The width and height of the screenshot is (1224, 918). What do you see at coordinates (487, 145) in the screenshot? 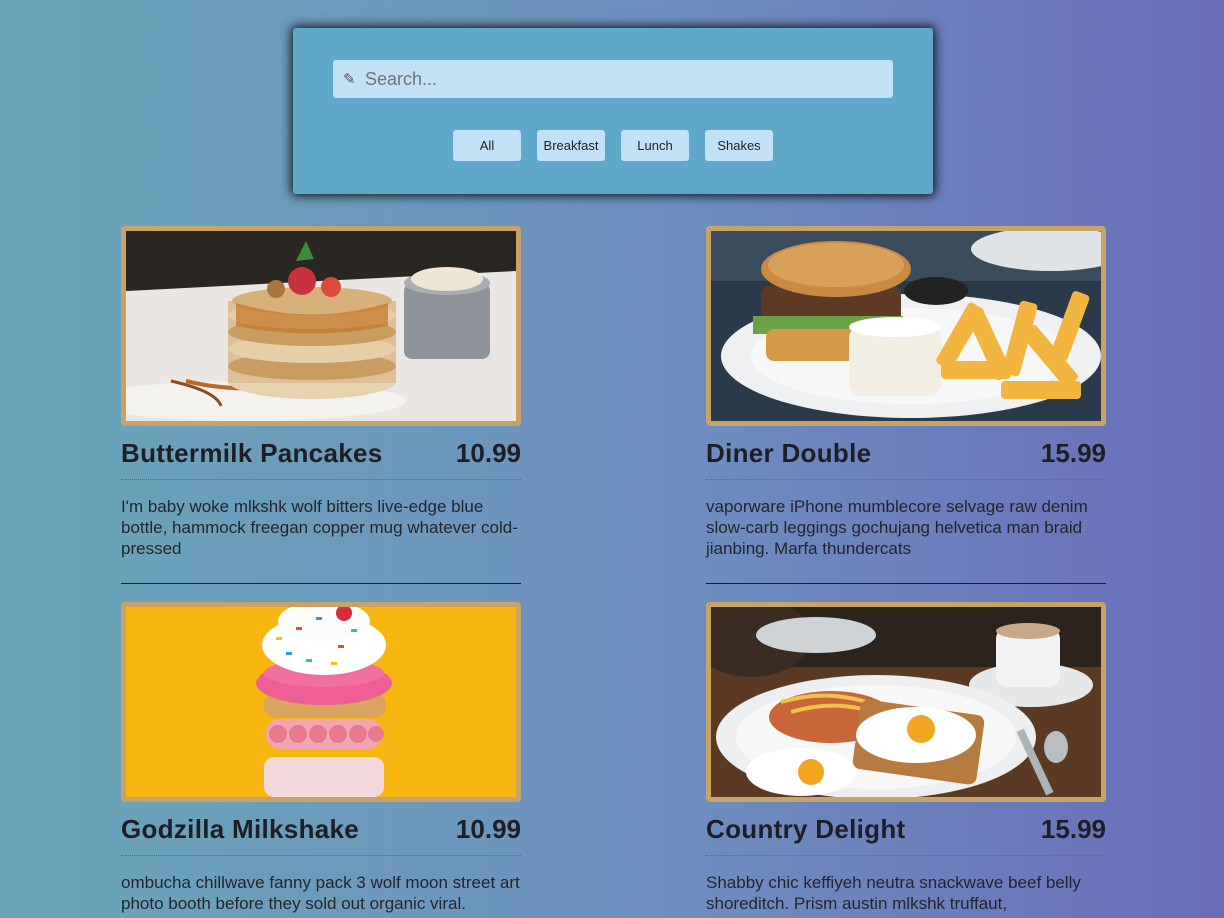
I see `filter-all-button: All` at bounding box center [487, 145].